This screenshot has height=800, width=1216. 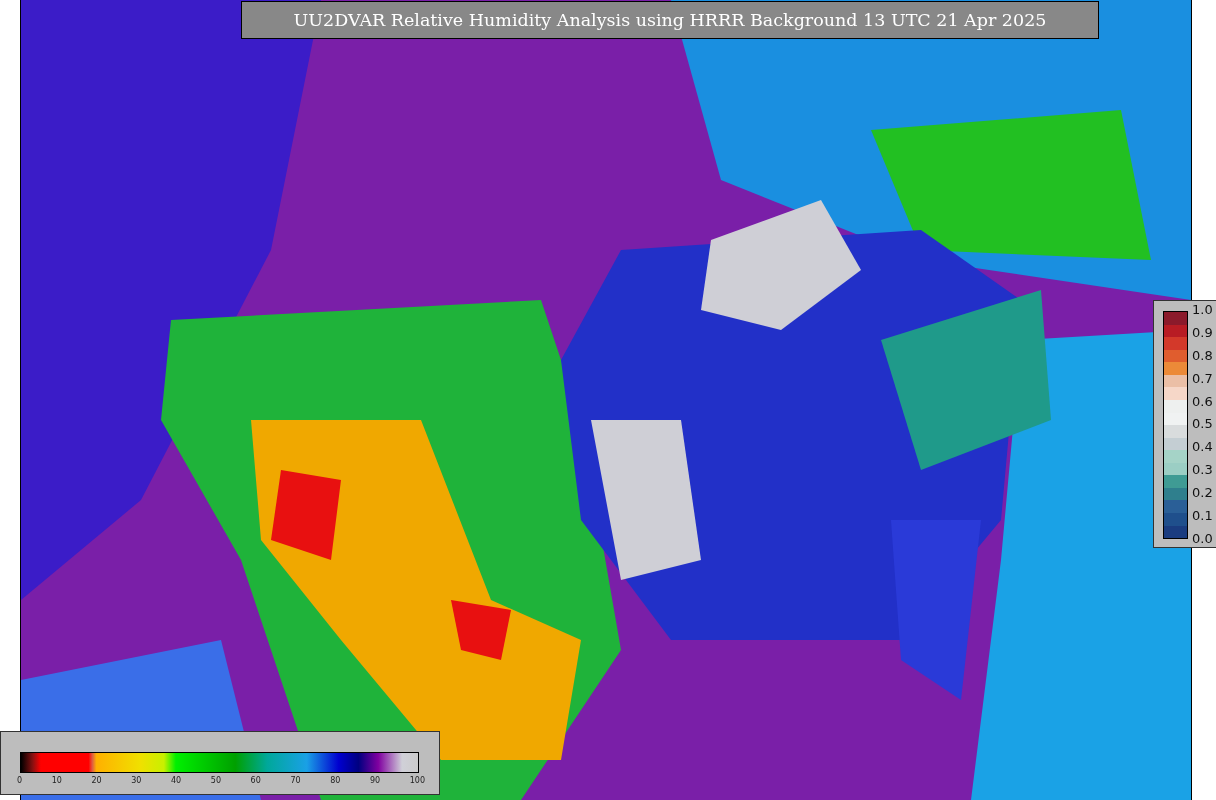 What do you see at coordinates (375, 780) in the screenshot?
I see `colorbar-label: 90` at bounding box center [375, 780].